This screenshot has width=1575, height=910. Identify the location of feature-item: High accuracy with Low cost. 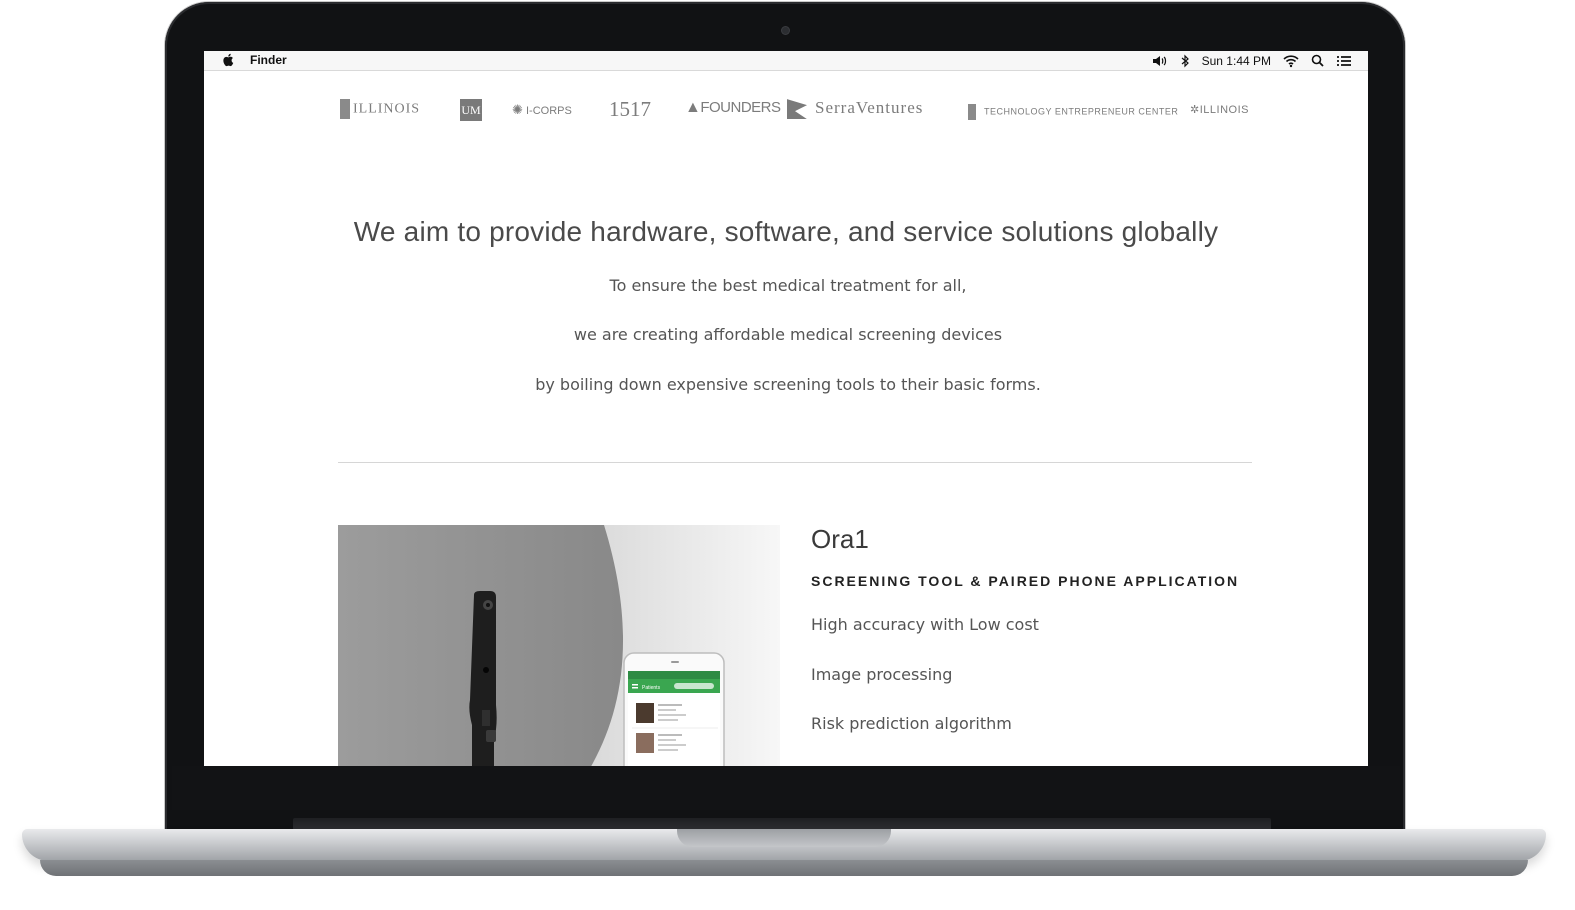
(925, 624).